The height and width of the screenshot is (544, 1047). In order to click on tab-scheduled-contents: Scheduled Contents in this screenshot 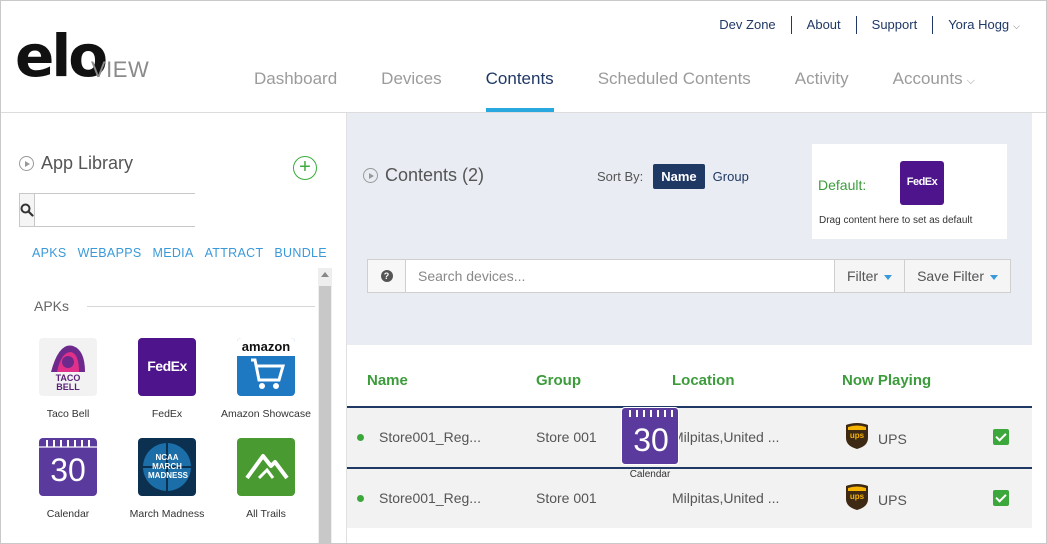, I will do `click(674, 88)`.